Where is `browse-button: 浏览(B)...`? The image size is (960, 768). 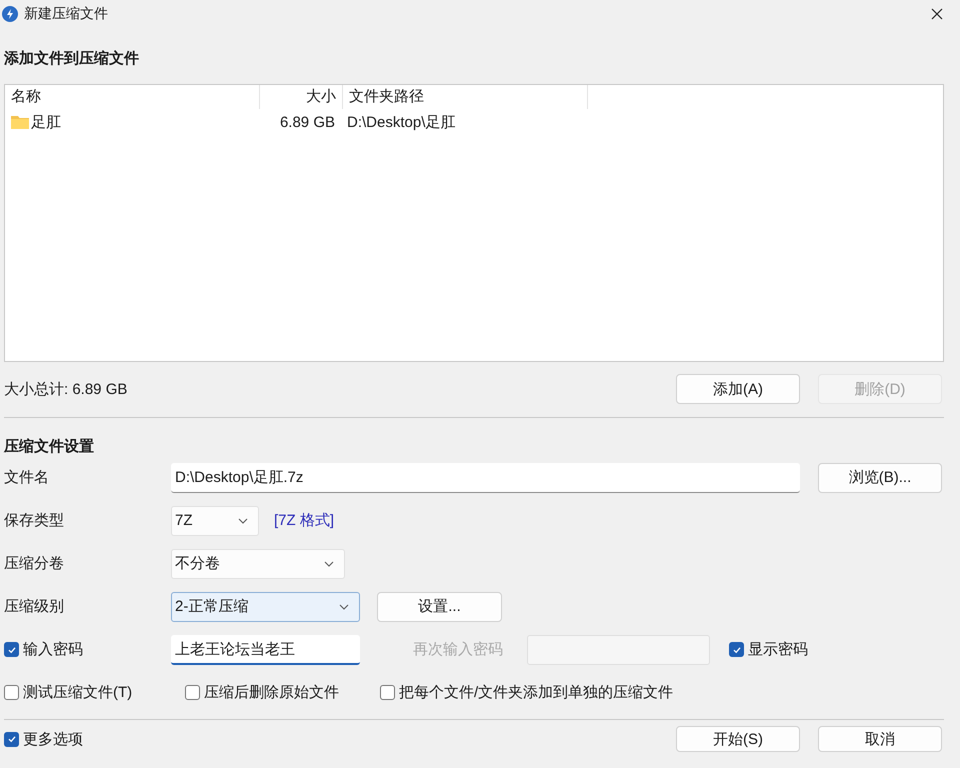 browse-button: 浏览(B)... is located at coordinates (880, 477).